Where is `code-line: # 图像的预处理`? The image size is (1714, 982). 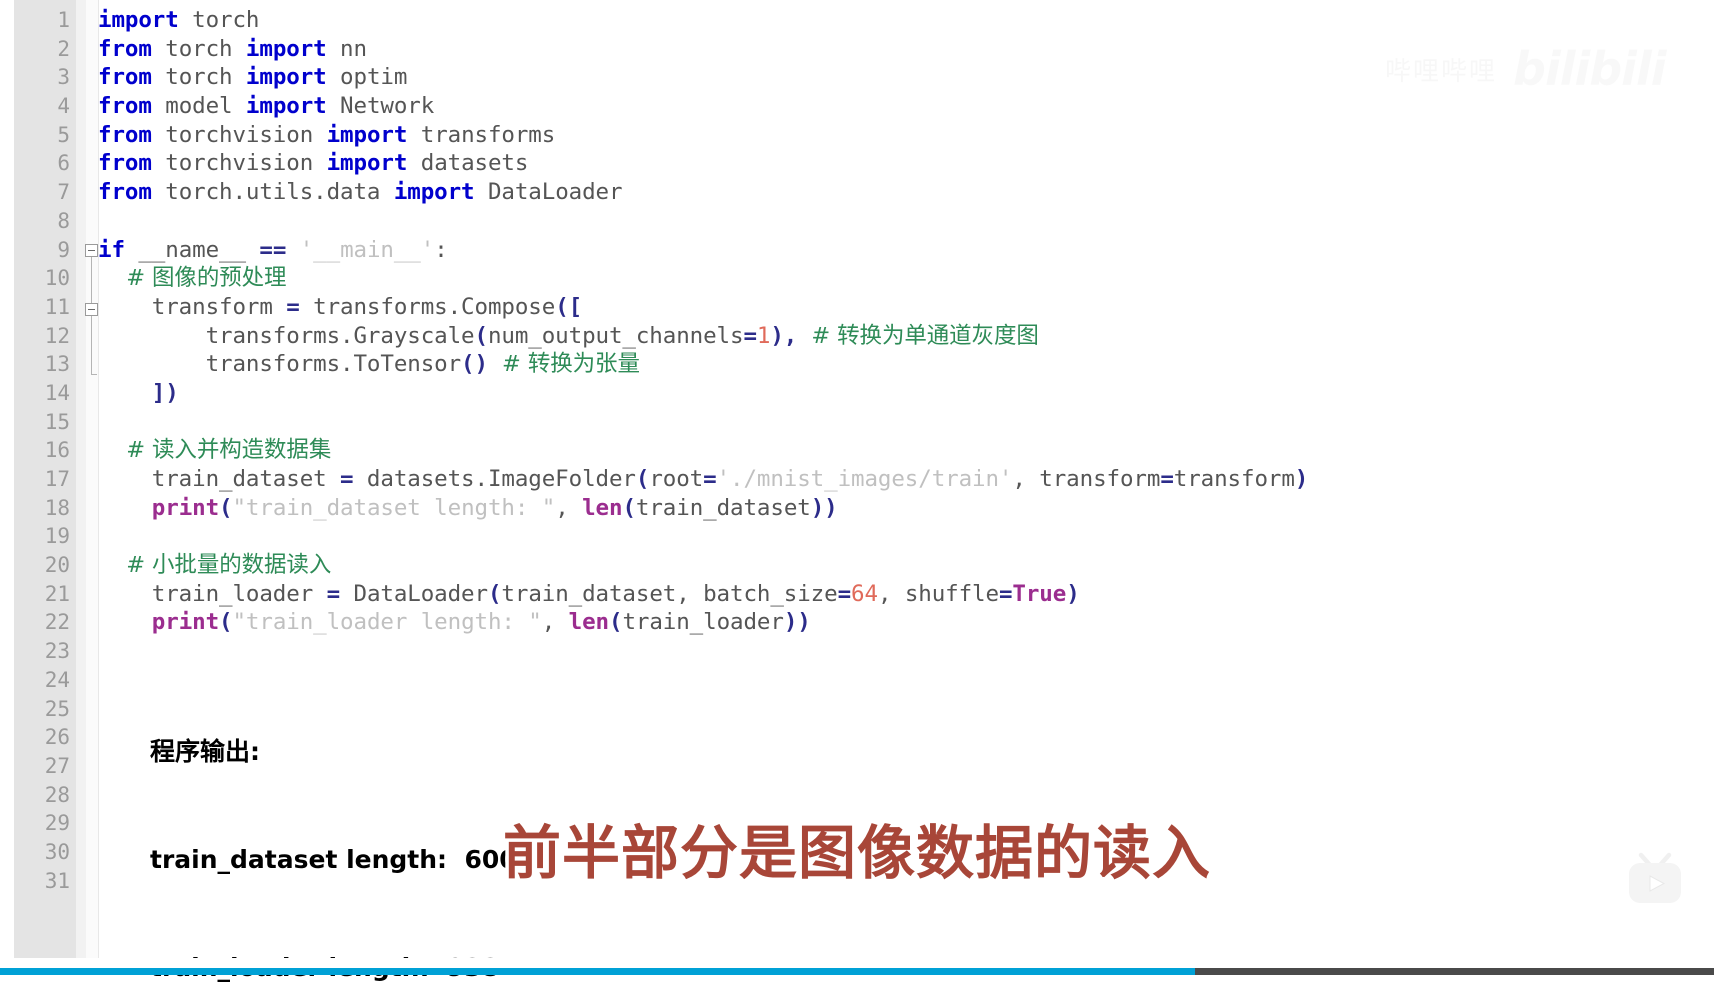
code-line: # 图像的预处理 is located at coordinates (906, 278).